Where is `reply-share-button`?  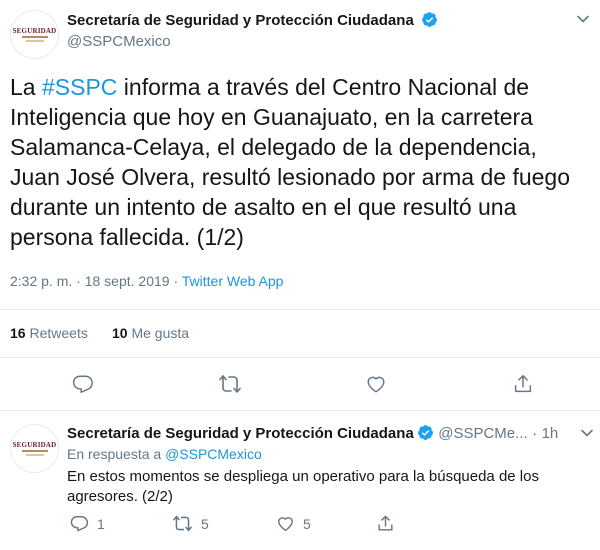
reply-share-button is located at coordinates (385, 523).